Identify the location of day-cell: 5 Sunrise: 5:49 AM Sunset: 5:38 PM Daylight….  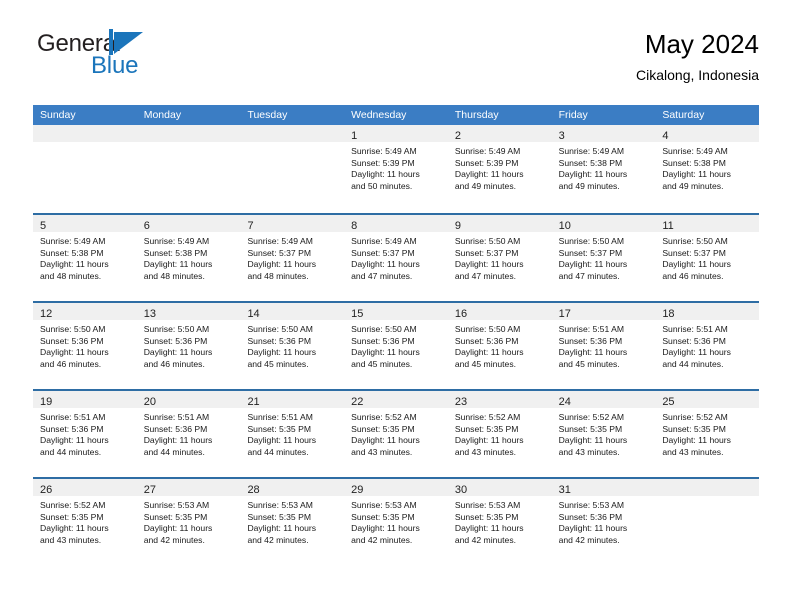
(85, 258).